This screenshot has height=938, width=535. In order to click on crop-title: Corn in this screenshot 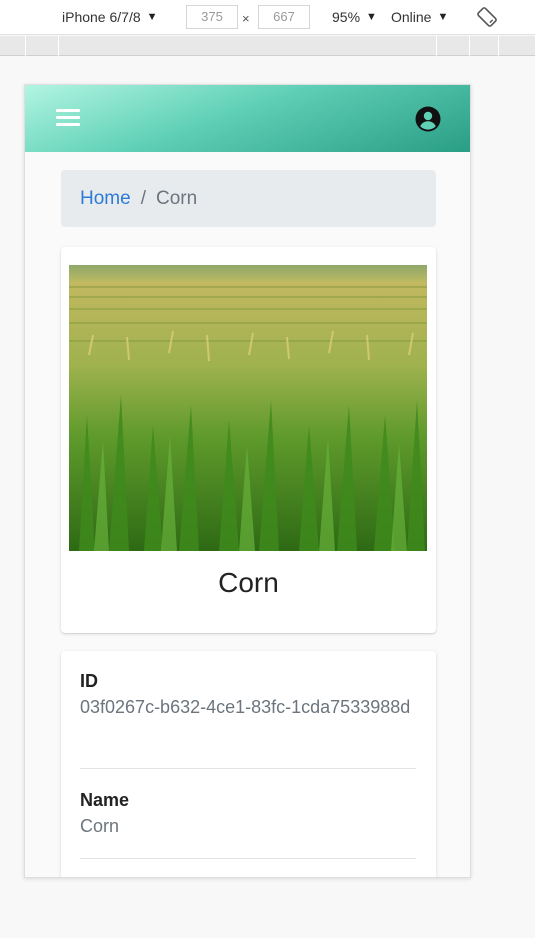, I will do `click(248, 582)`.